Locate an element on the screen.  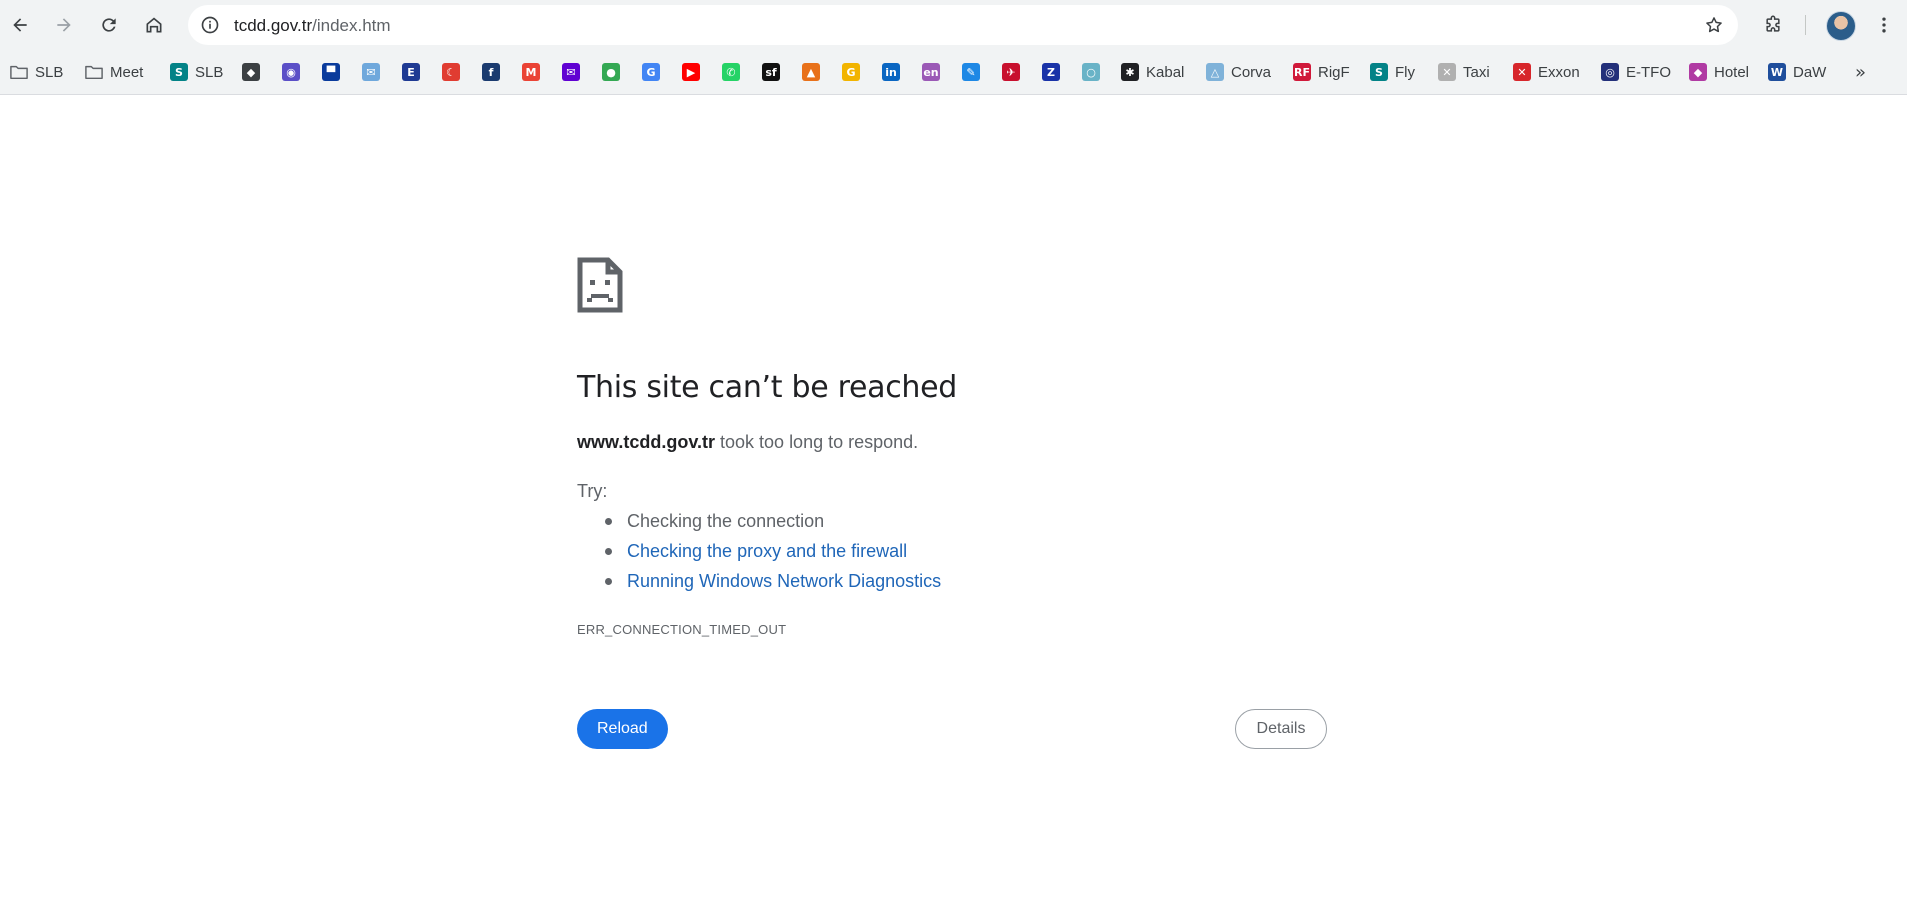
profile-avatar is located at coordinates (1841, 26).